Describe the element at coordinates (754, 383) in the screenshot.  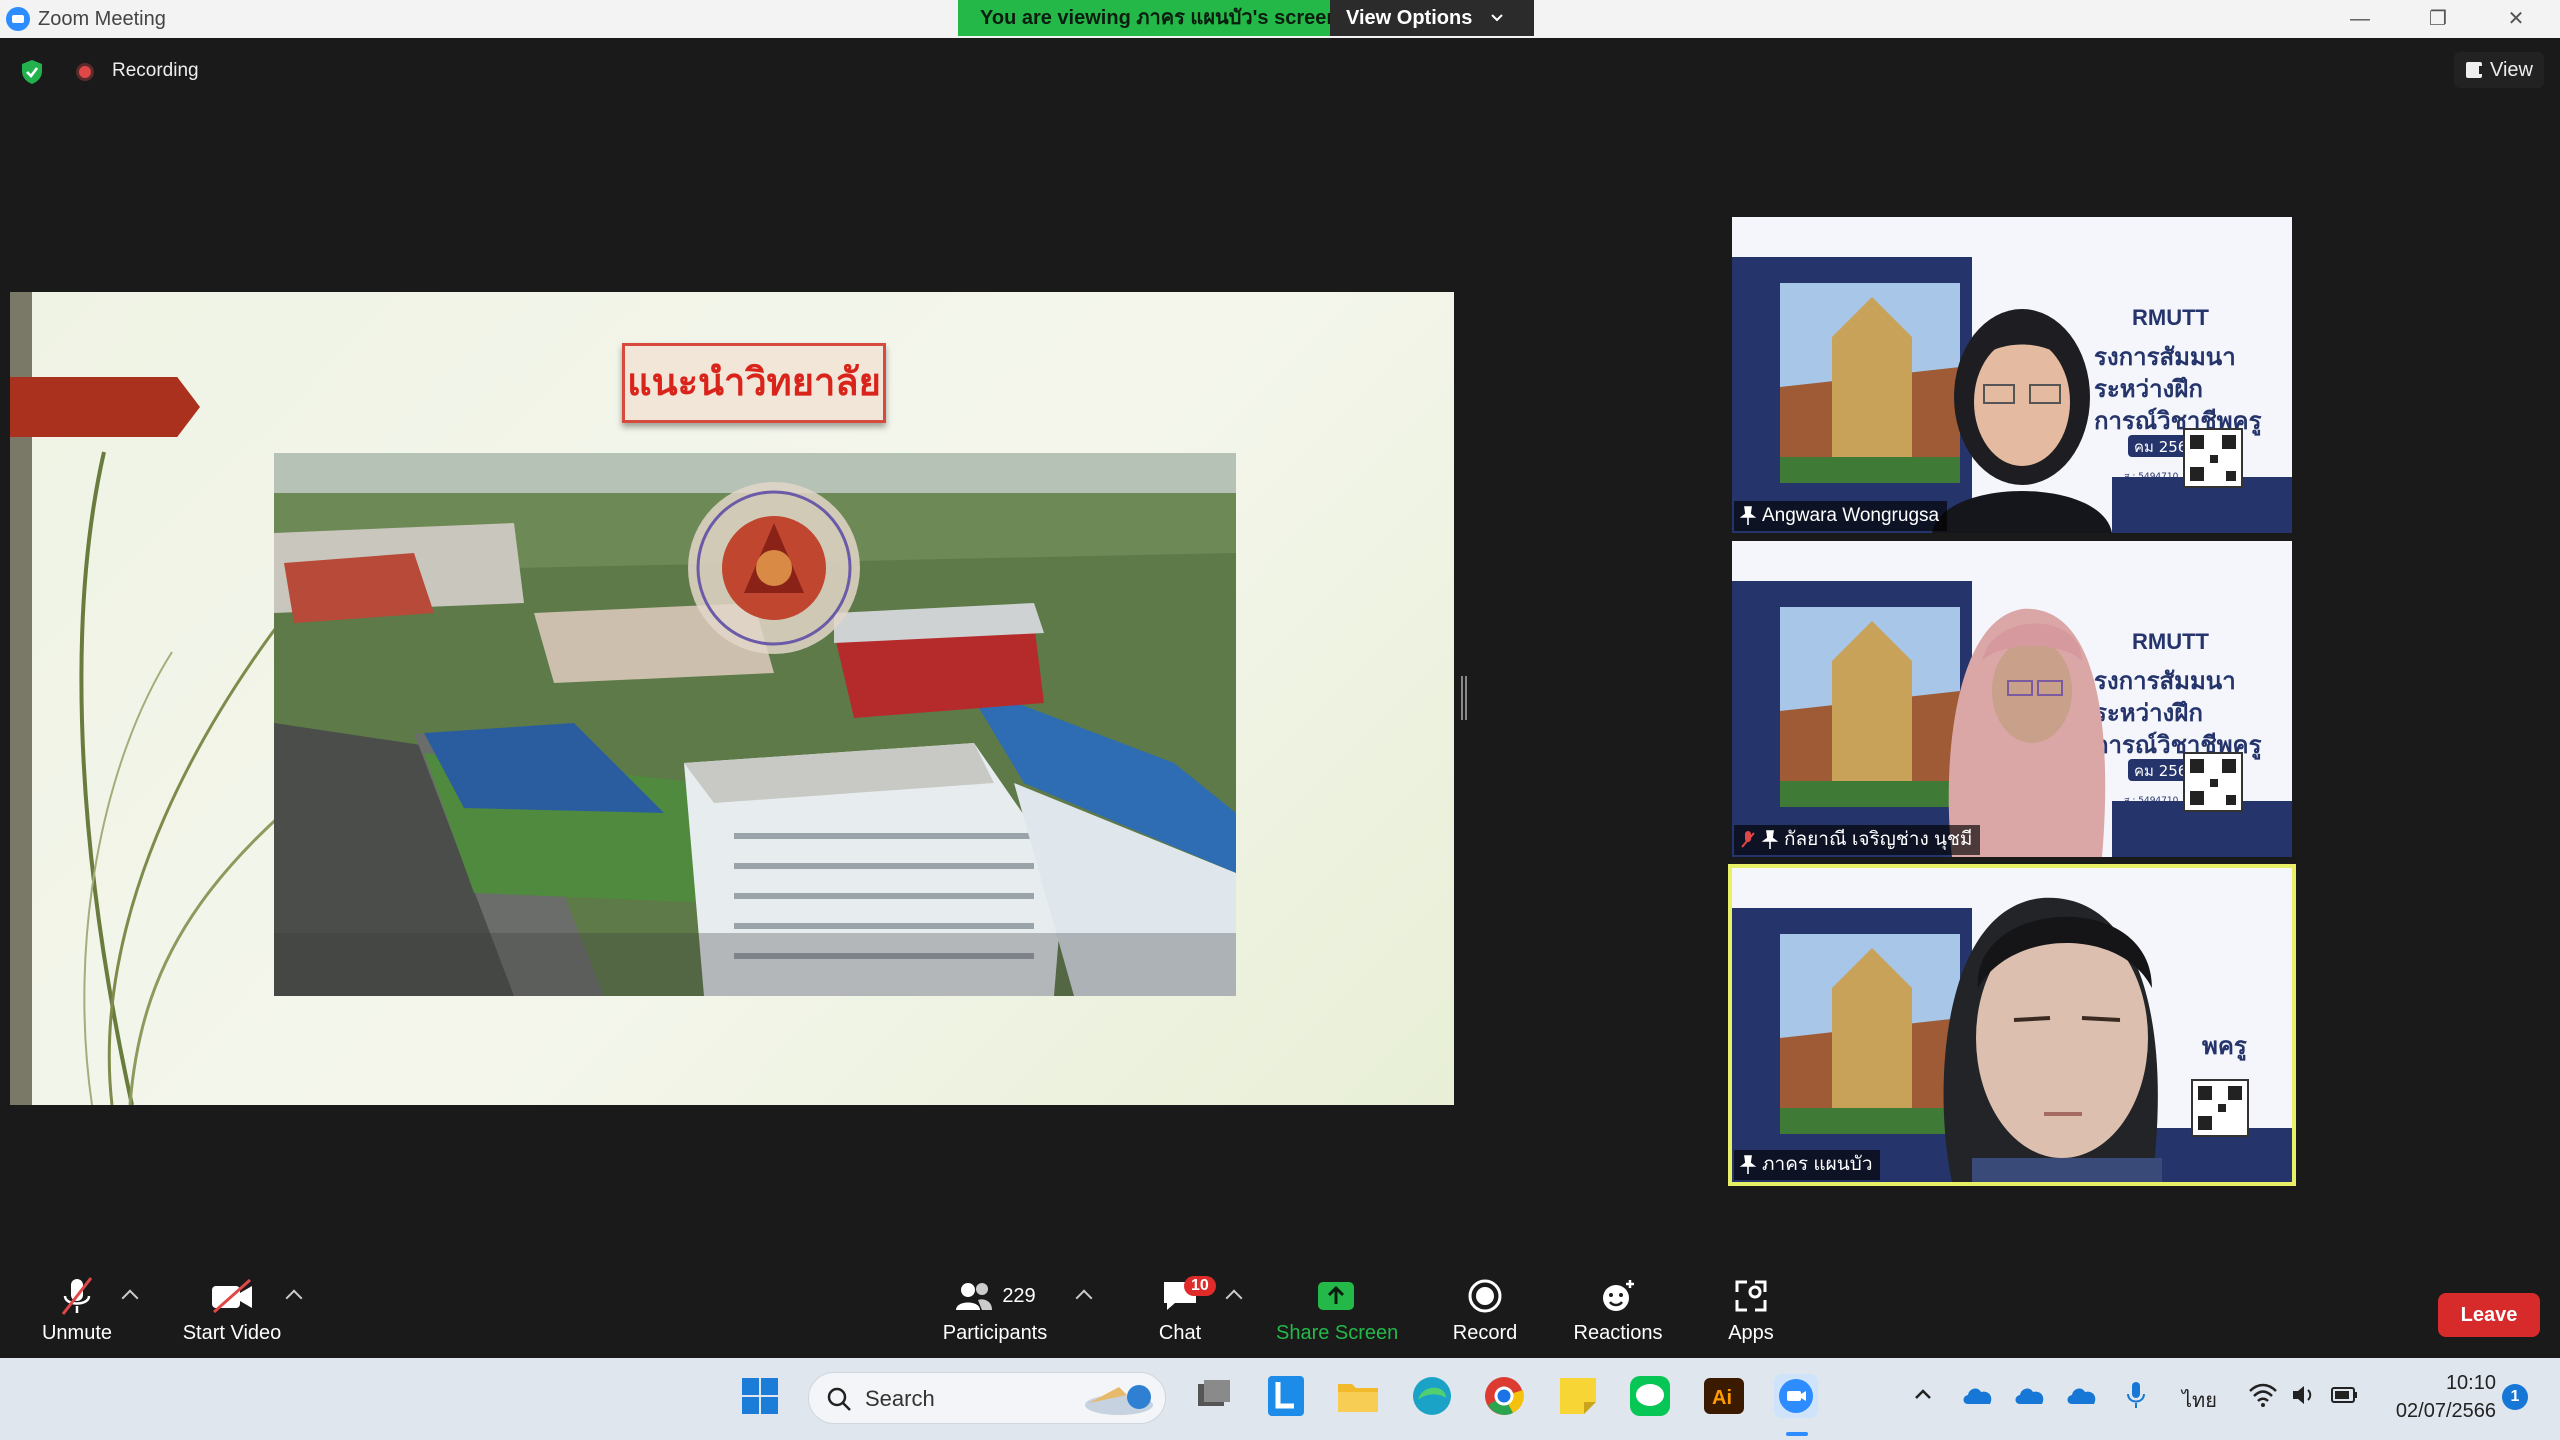
I see `slide-heading: แนะนำวิทยาลัย` at that location.